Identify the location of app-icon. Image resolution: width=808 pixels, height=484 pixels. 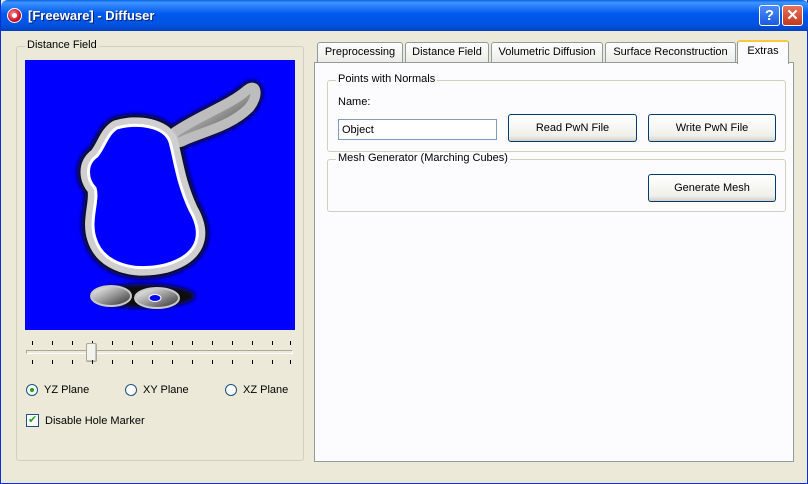
(14, 15).